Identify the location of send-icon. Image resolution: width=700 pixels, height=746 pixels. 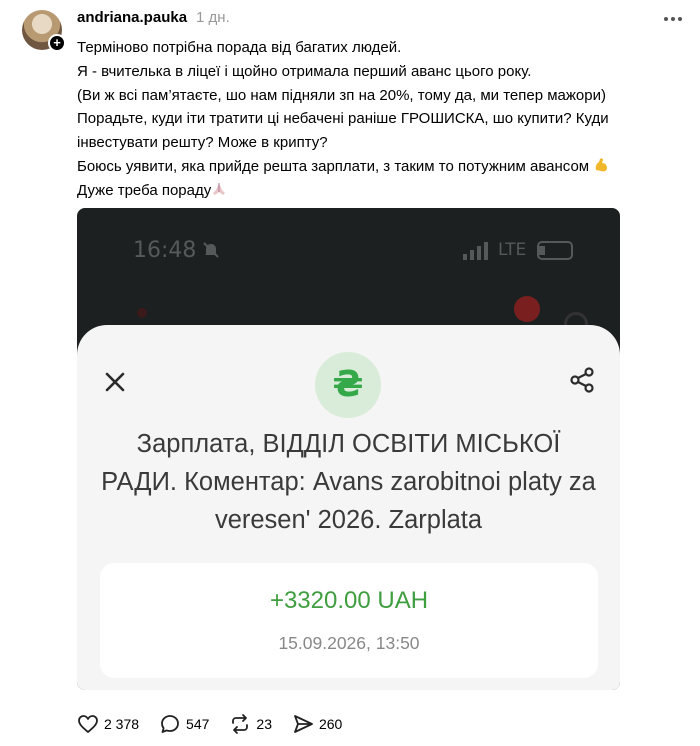
(303, 724).